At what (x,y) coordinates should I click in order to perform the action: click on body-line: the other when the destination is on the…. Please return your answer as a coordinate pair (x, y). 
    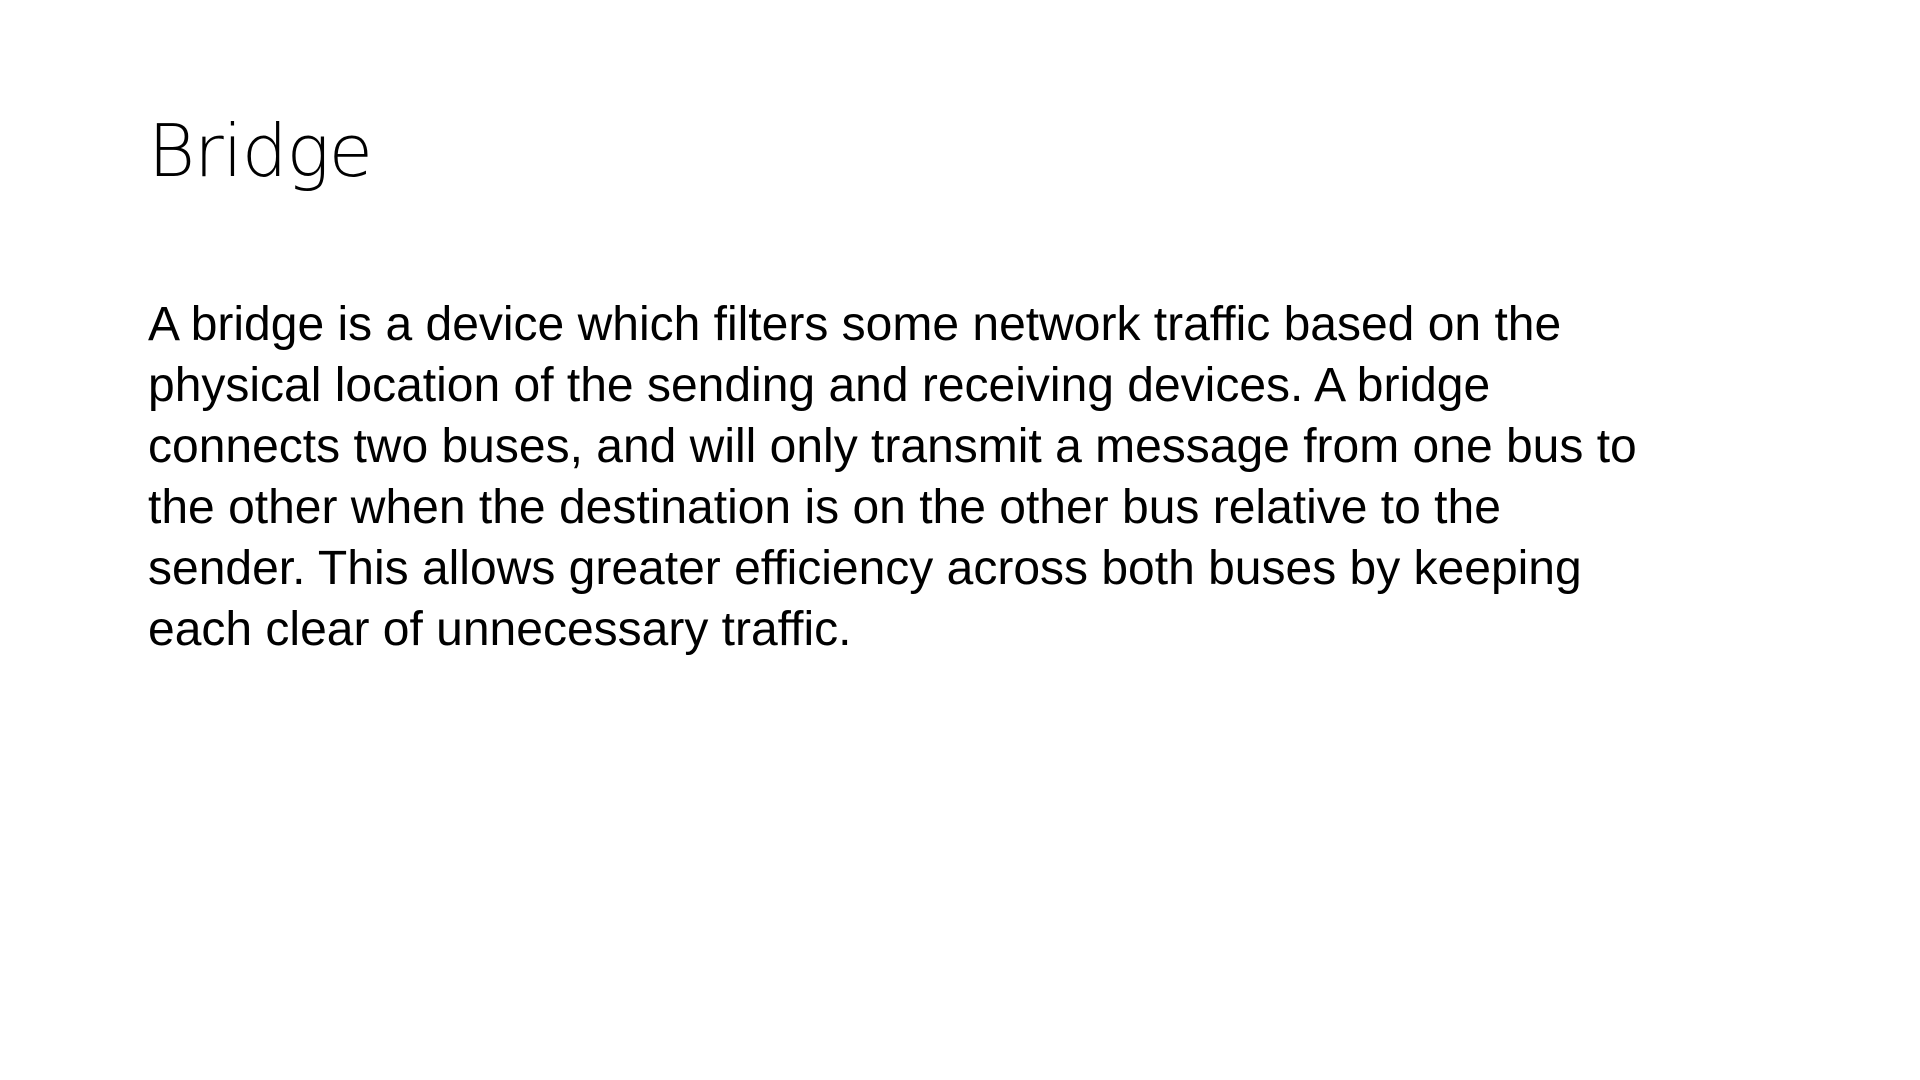
    Looking at the image, I should click on (824, 507).